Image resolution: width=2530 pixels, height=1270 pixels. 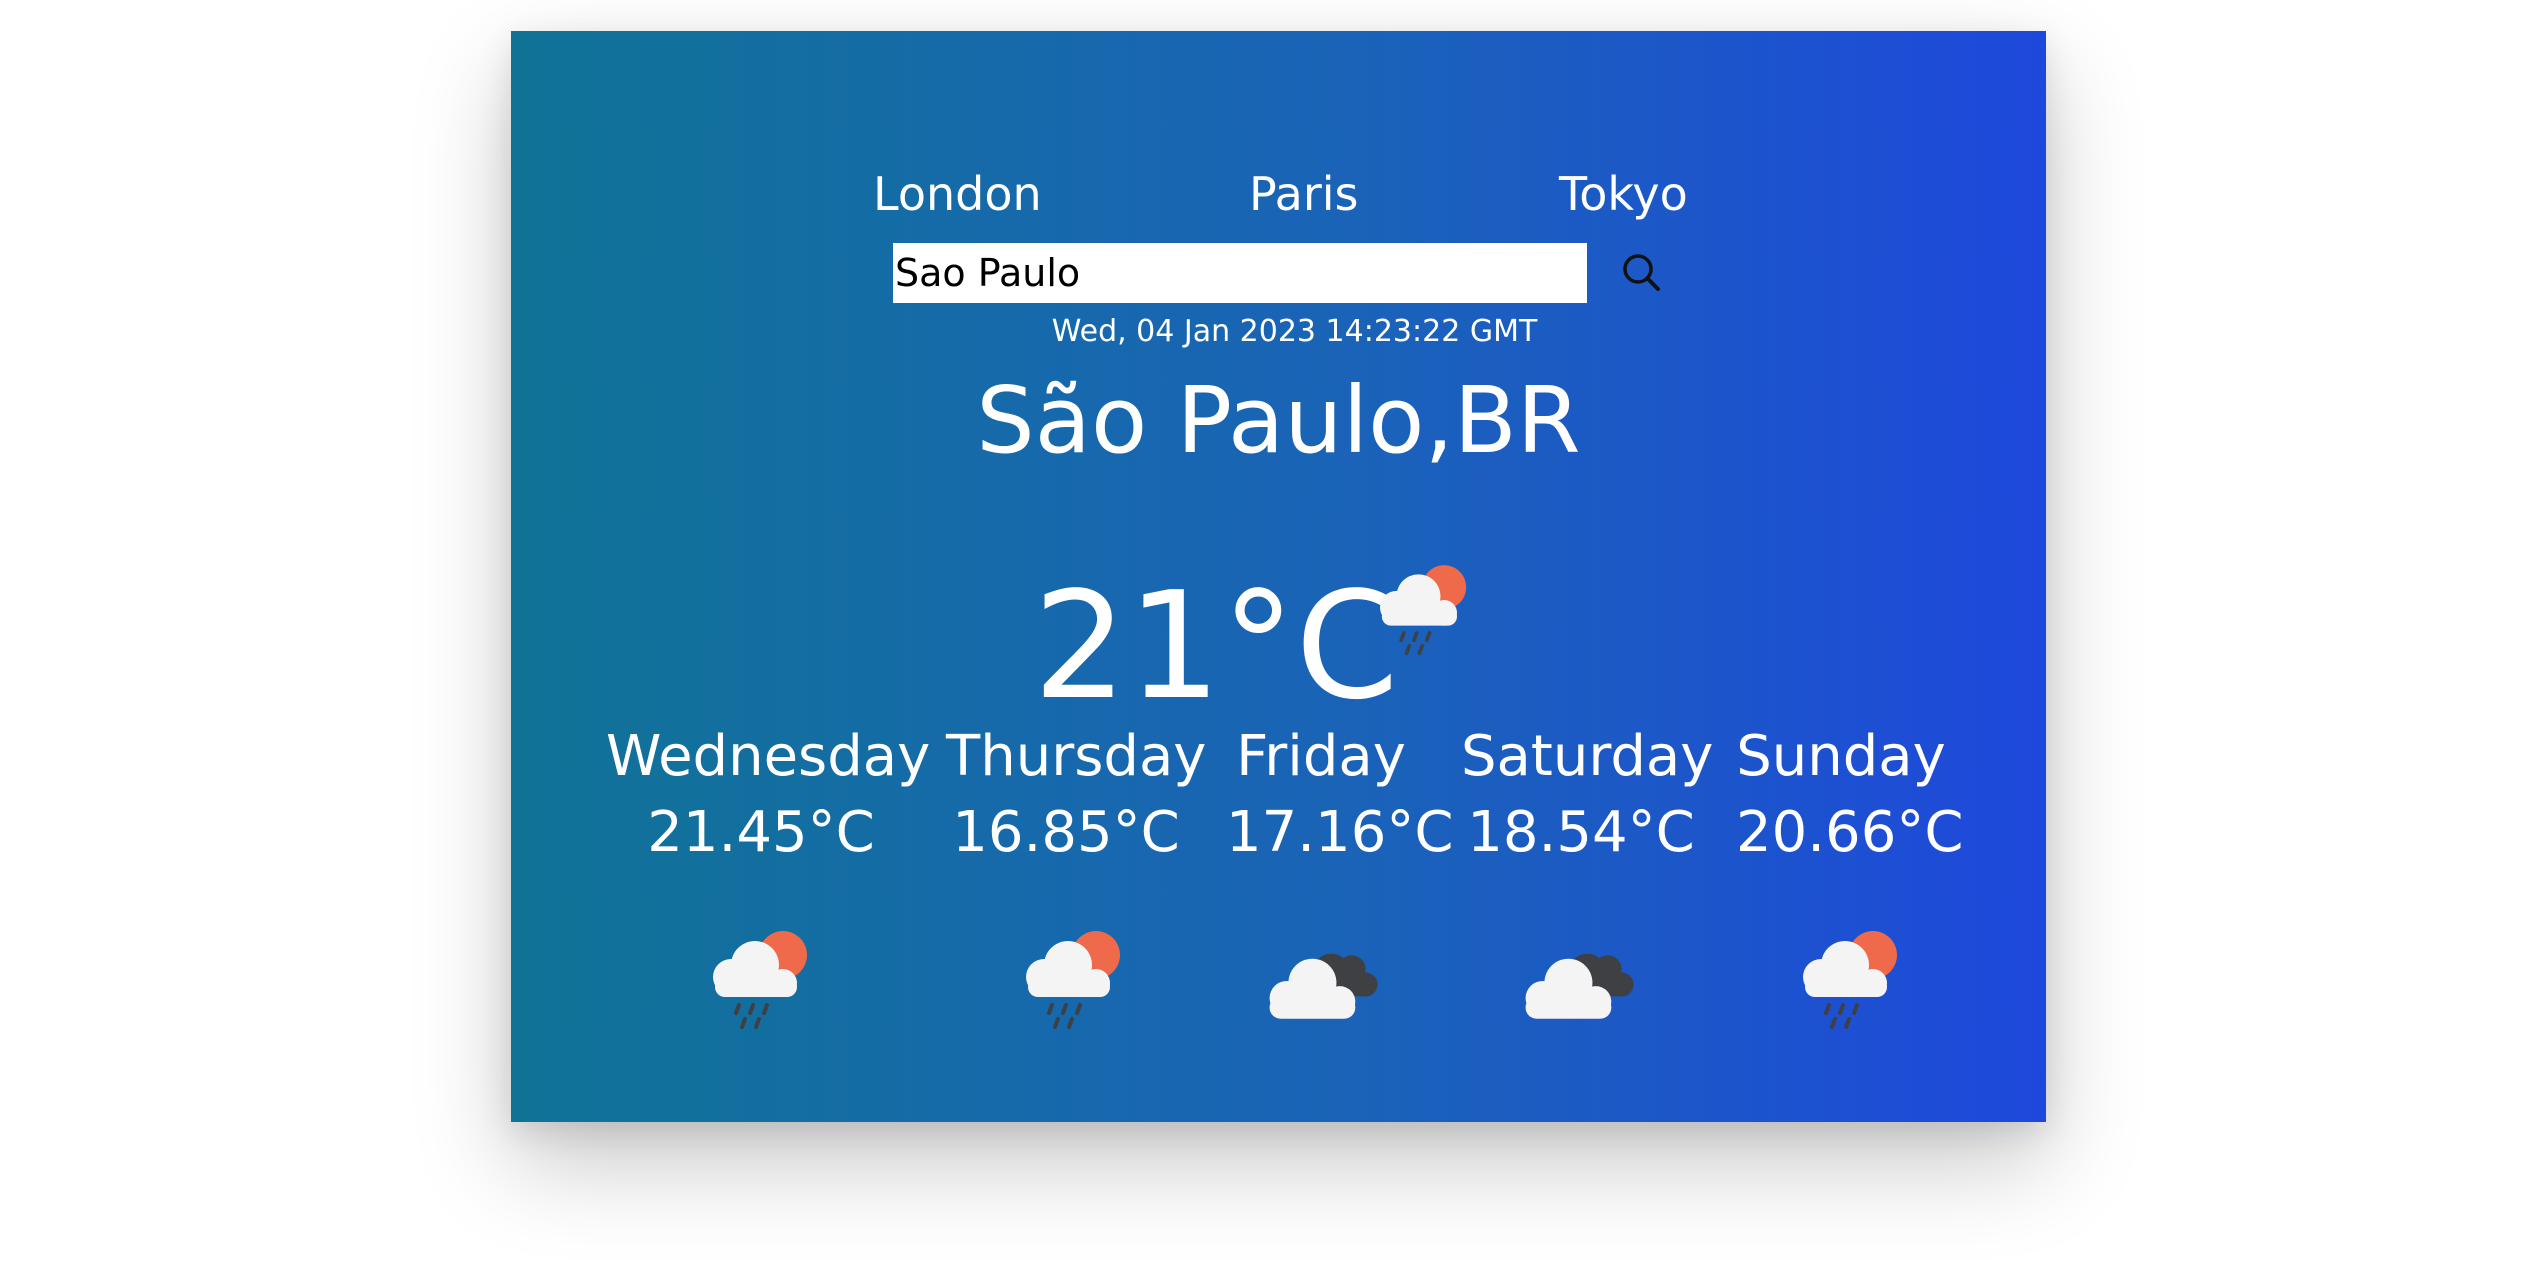 What do you see at coordinates (1340, 832) in the screenshot?
I see `forecast-day-temp: 17.16°C` at bounding box center [1340, 832].